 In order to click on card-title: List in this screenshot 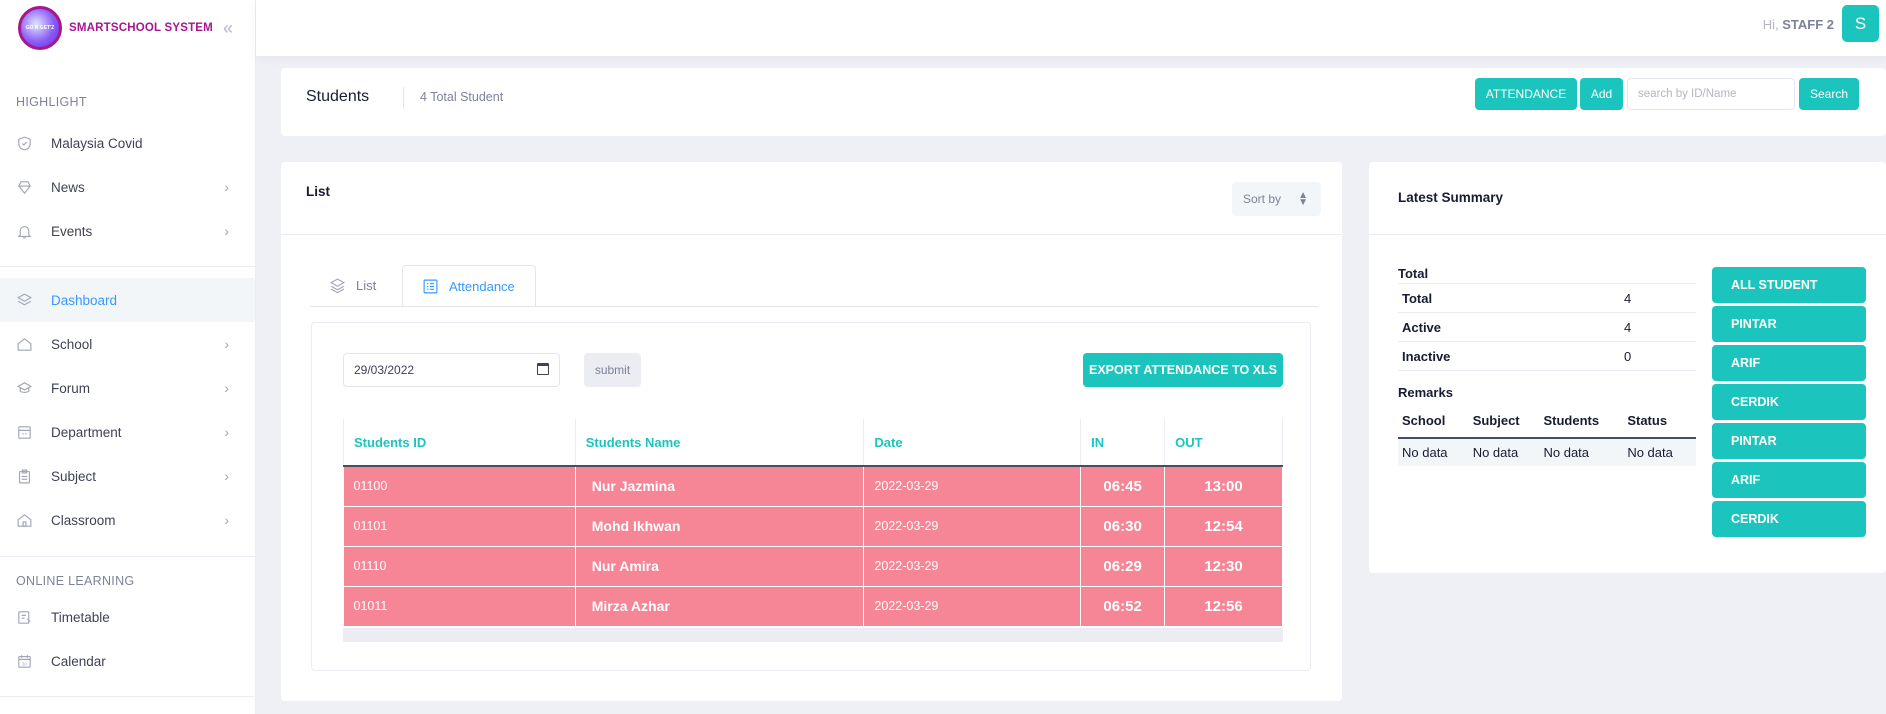, I will do `click(318, 191)`.